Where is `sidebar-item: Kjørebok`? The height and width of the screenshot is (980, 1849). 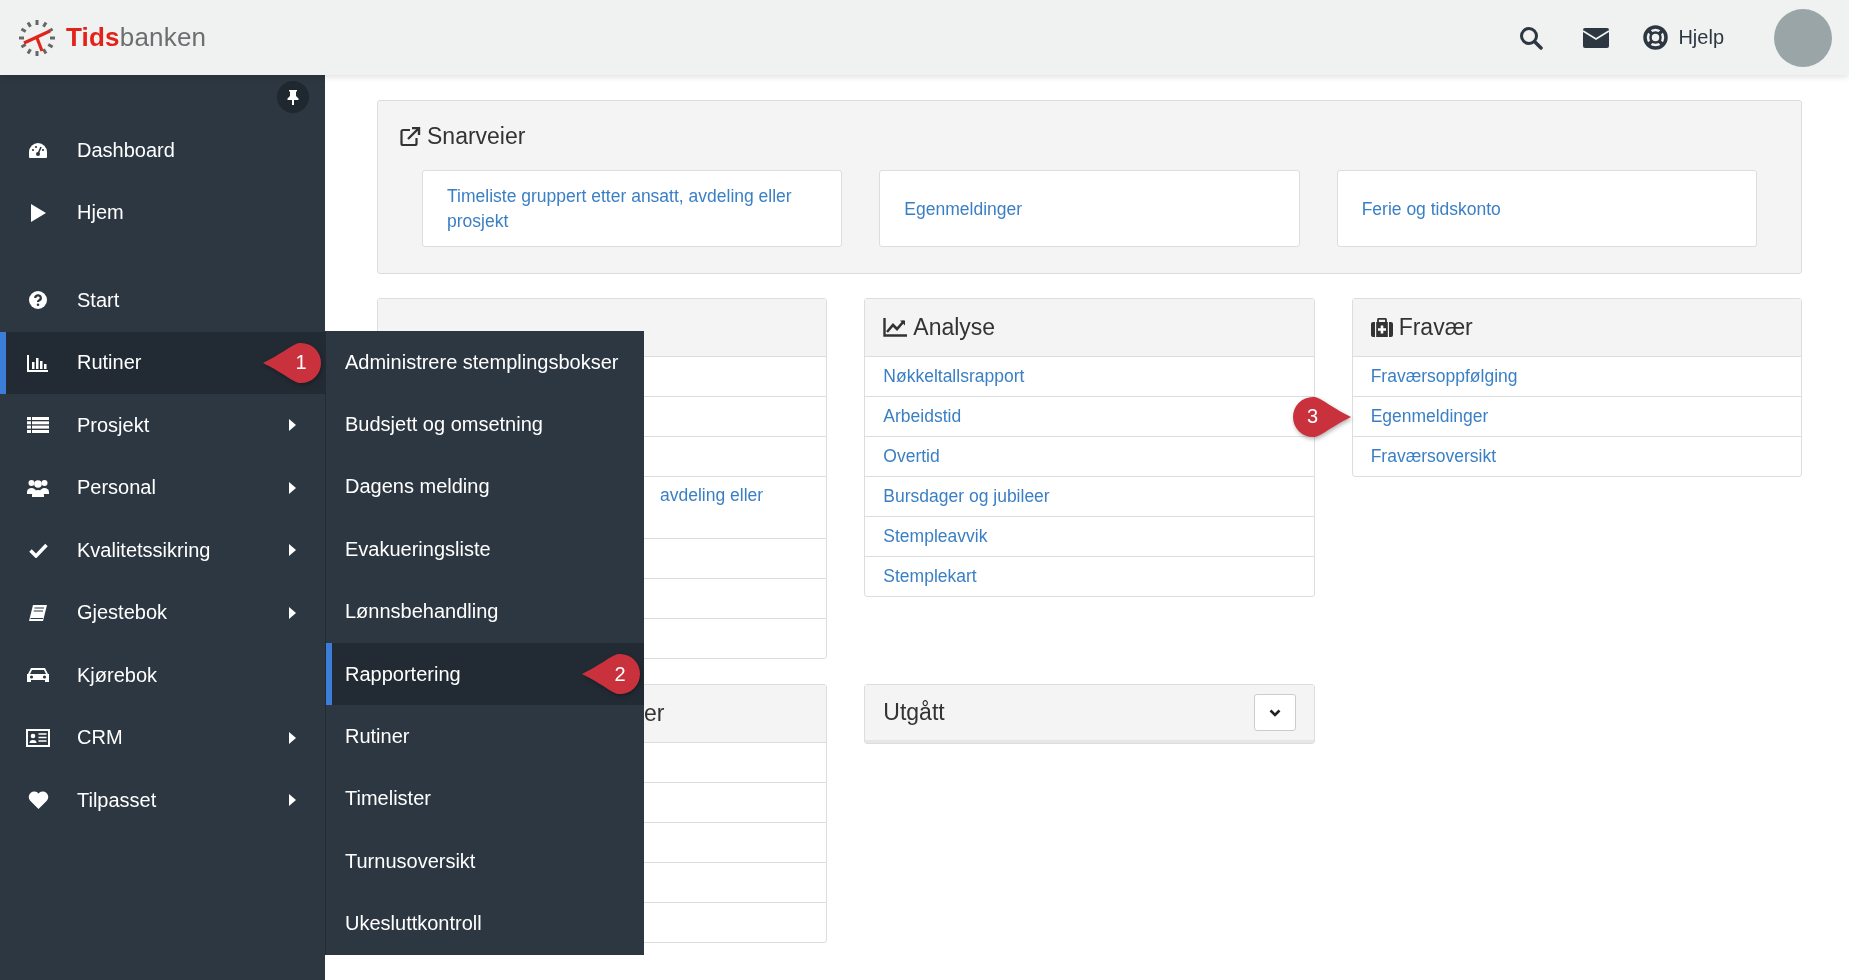 sidebar-item: Kjørebok is located at coordinates (162, 675).